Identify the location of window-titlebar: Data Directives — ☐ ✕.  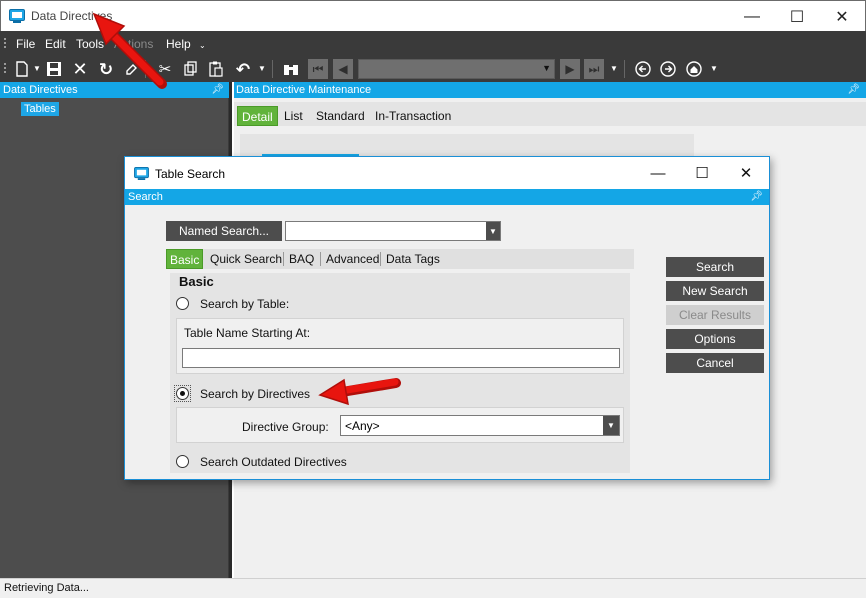
(433, 15).